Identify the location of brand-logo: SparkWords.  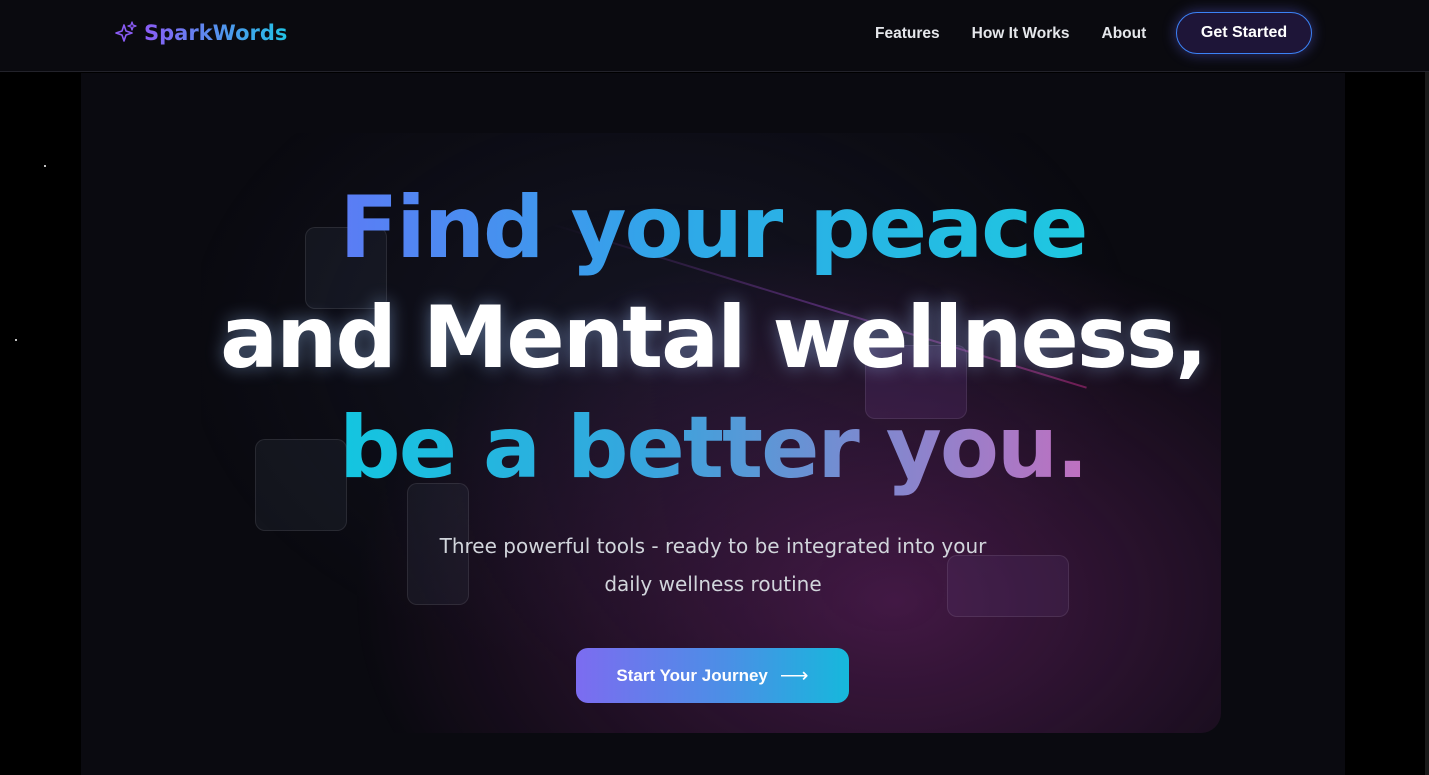
(199, 33).